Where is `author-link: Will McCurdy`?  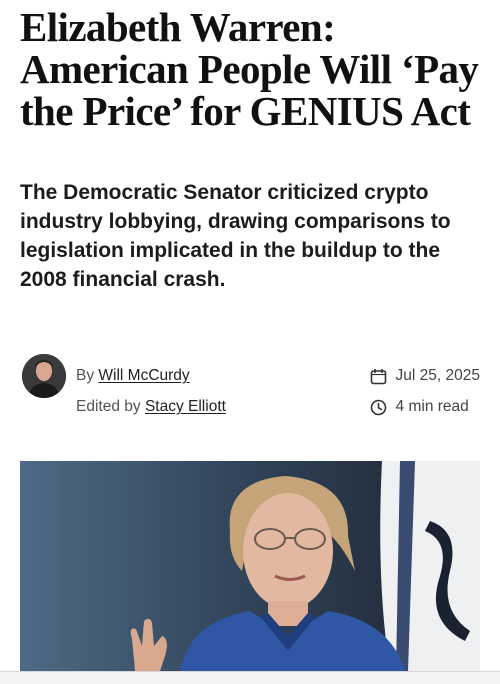 author-link: Will McCurdy is located at coordinates (143, 375).